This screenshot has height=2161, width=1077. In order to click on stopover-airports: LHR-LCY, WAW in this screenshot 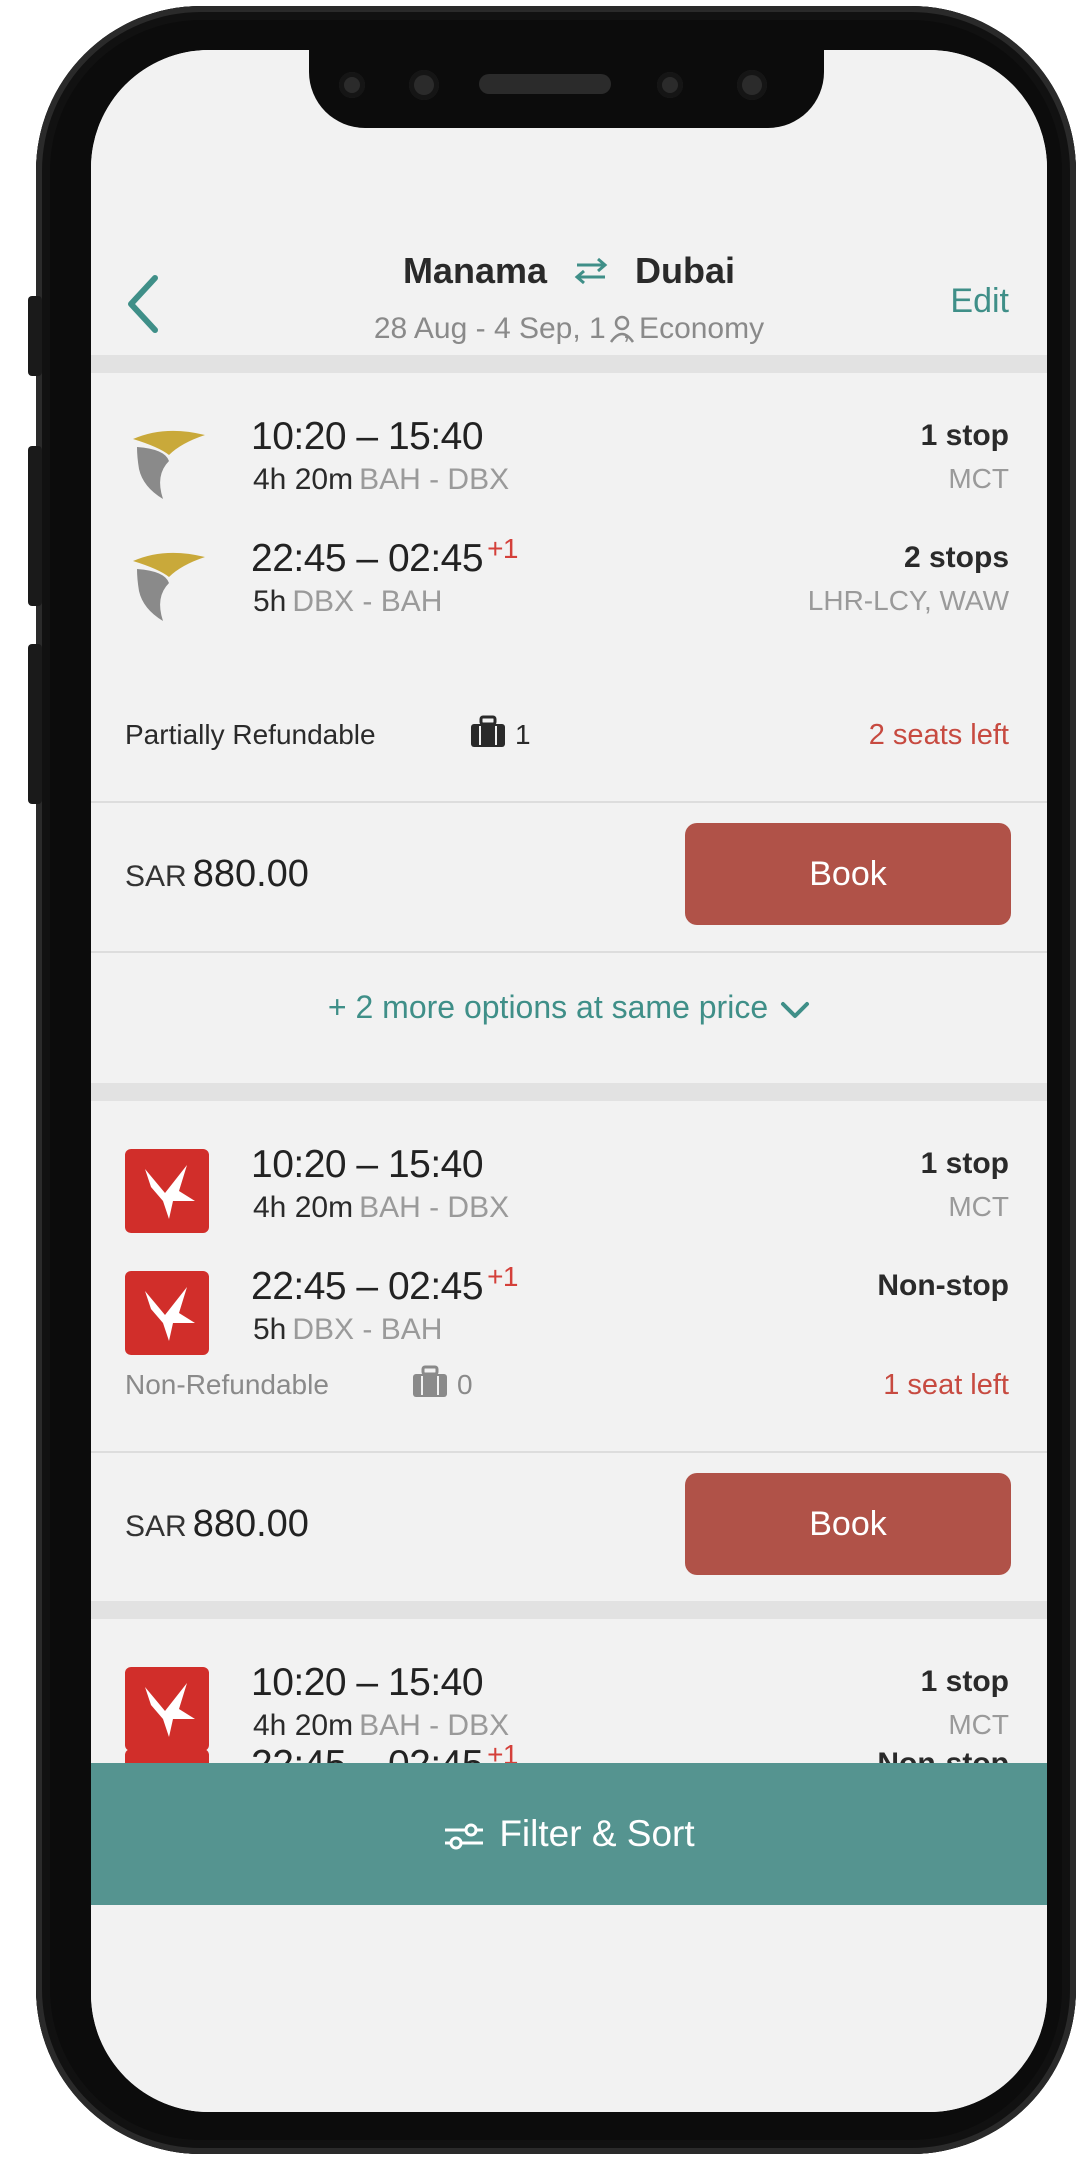, I will do `click(908, 600)`.